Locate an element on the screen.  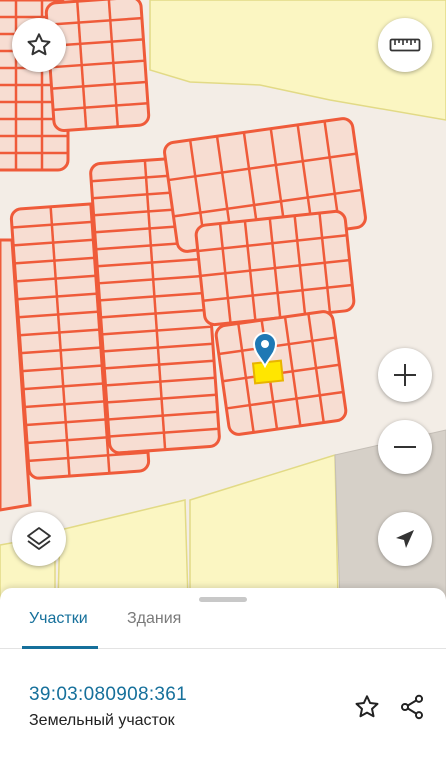
ruler-button is located at coordinates (405, 45).